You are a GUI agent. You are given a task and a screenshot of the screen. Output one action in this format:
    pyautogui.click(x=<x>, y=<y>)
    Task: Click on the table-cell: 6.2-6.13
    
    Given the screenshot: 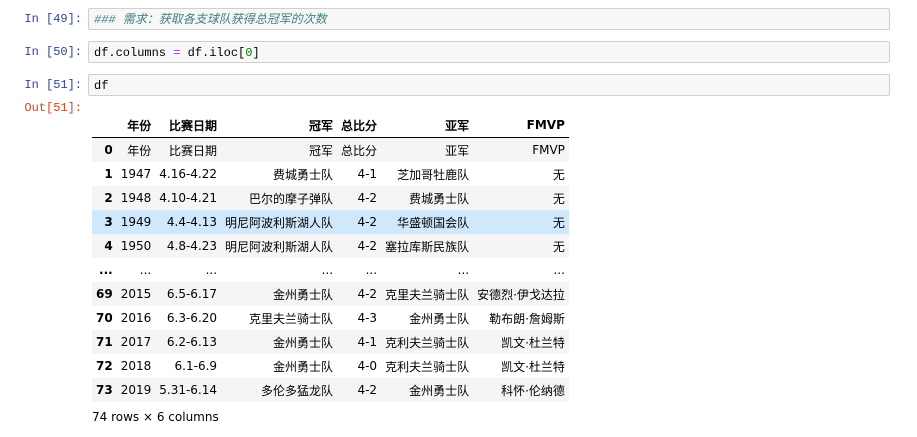 What is the action you would take?
    pyautogui.click(x=192, y=342)
    